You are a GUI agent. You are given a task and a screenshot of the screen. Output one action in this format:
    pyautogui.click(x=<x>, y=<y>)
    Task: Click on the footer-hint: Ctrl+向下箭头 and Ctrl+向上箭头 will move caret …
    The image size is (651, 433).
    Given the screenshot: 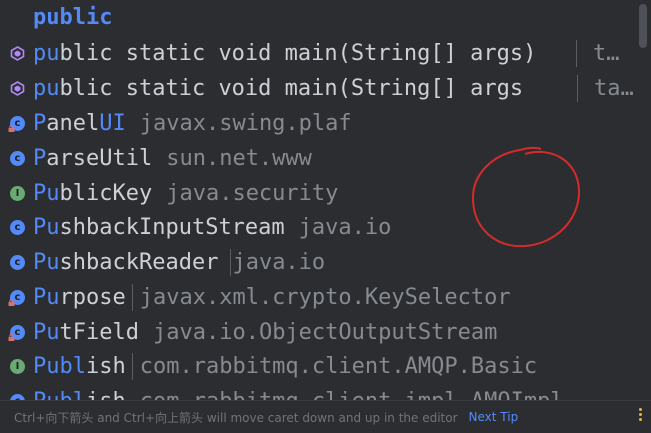 What is the action you would take?
    pyautogui.click(x=236, y=417)
    